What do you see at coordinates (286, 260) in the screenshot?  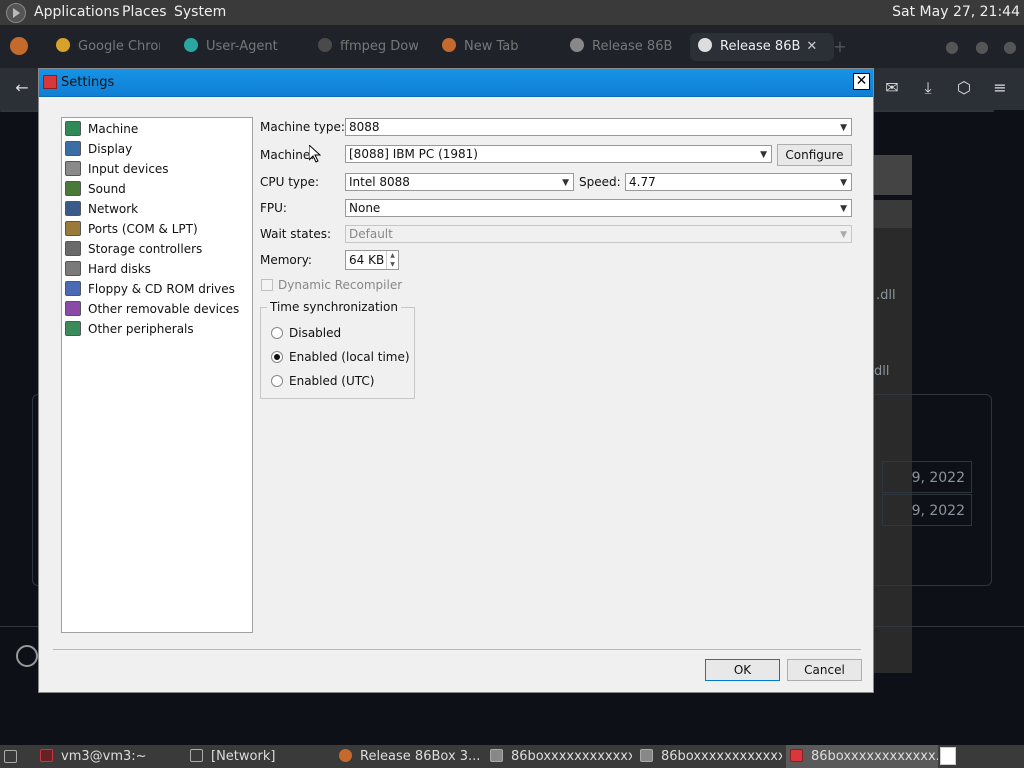 I see `memory-label: Memory:` at bounding box center [286, 260].